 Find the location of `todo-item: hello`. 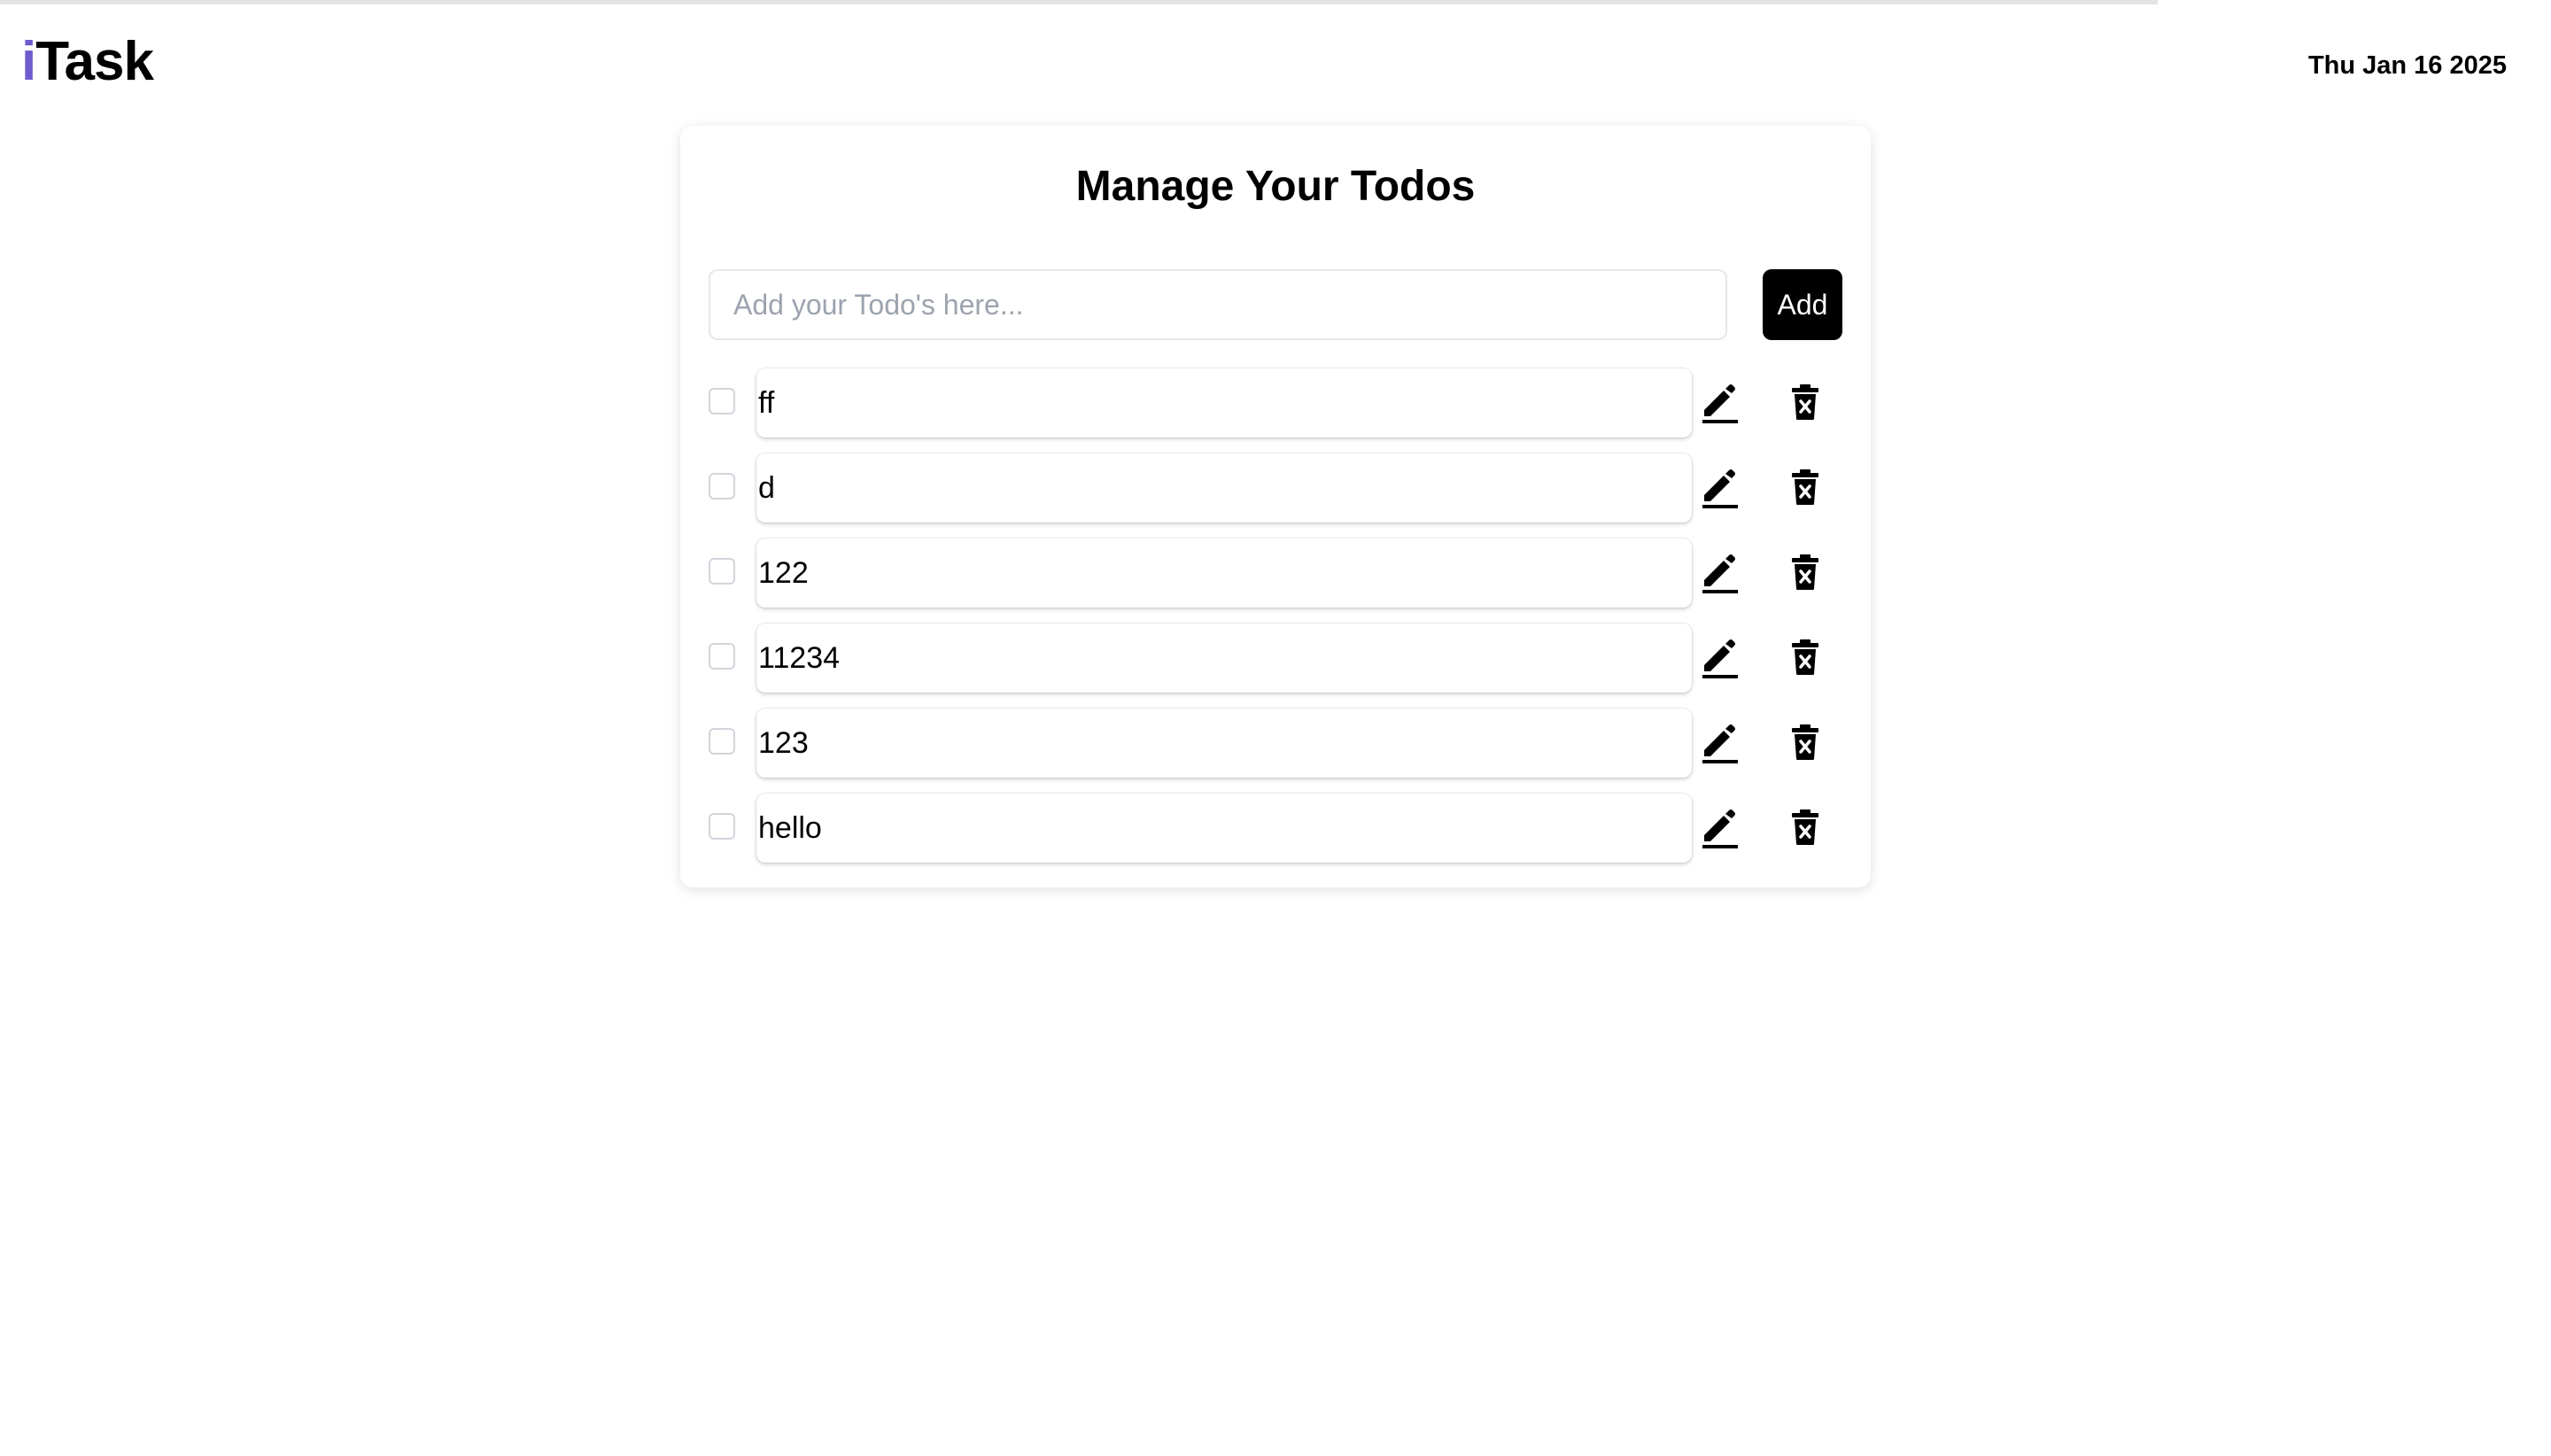

todo-item: hello is located at coordinates (1275, 836).